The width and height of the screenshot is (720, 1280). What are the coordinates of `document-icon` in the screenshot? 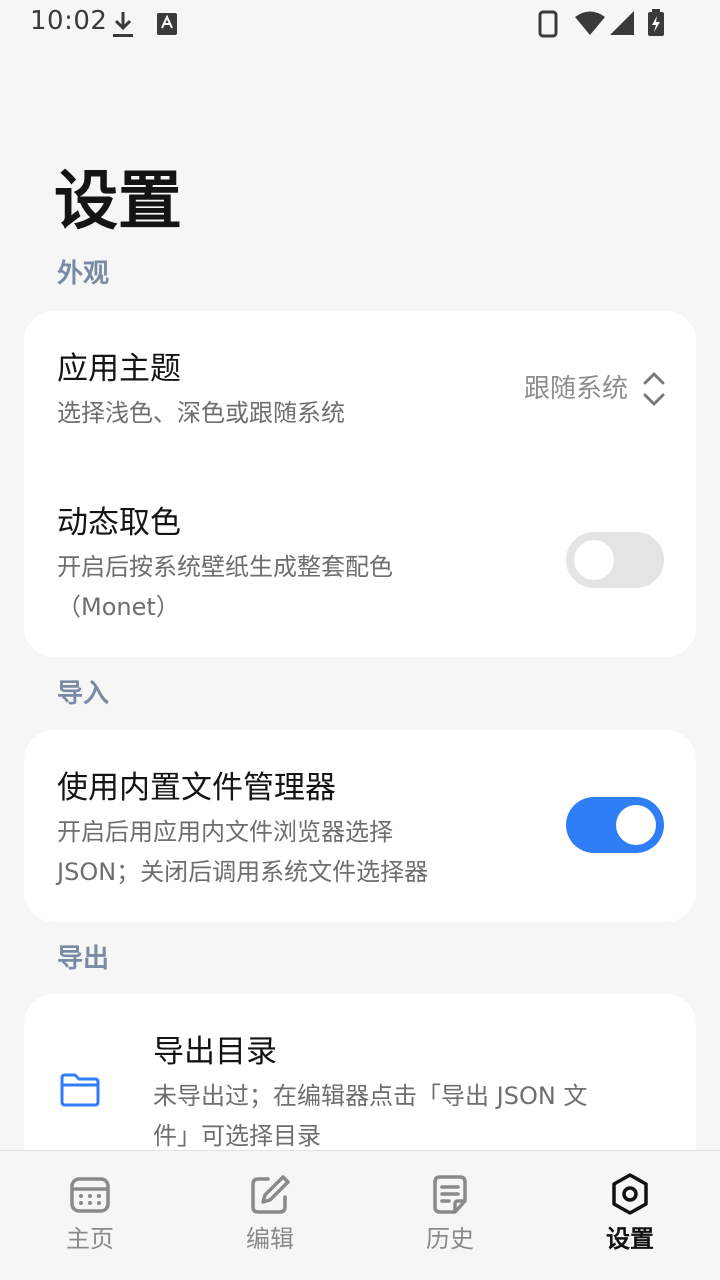 It's located at (450, 1194).